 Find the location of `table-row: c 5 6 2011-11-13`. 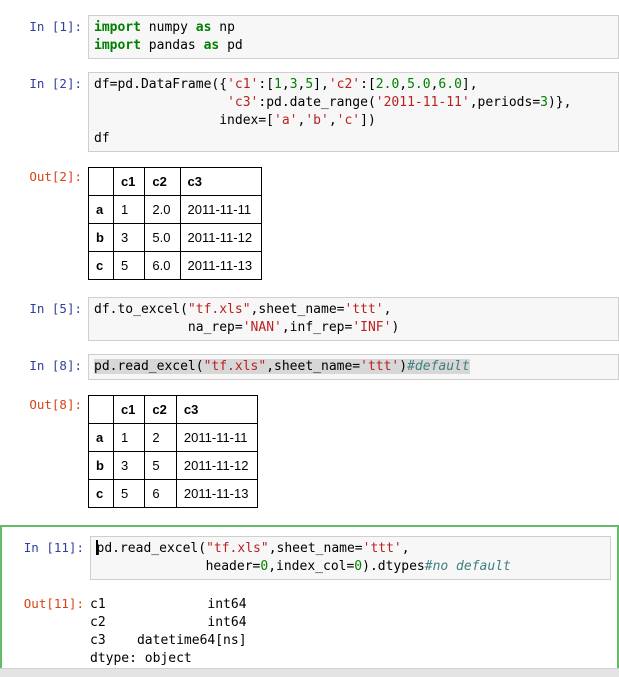

table-row: c 5 6 2011-11-13 is located at coordinates (173, 493).